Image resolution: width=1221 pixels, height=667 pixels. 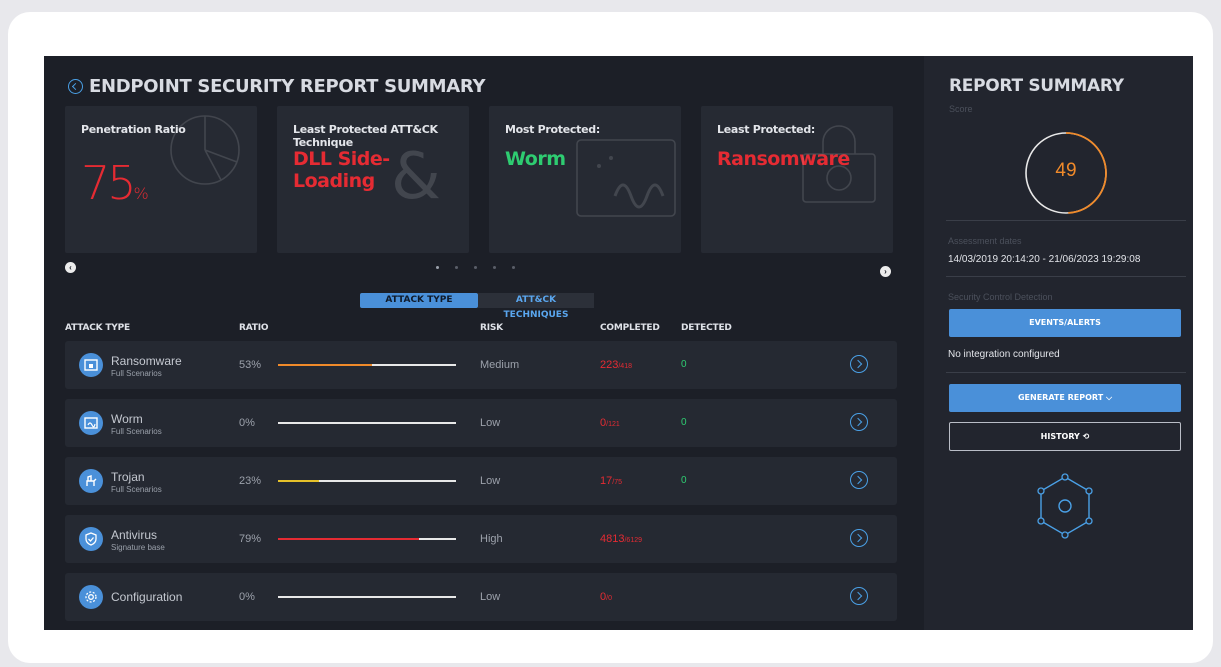 I want to click on carousel-dots, so click(x=475, y=267).